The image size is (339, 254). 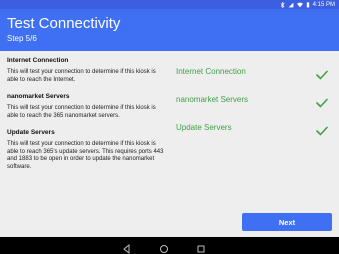 I want to click on page-title: Test Connectivity, so click(x=64, y=23).